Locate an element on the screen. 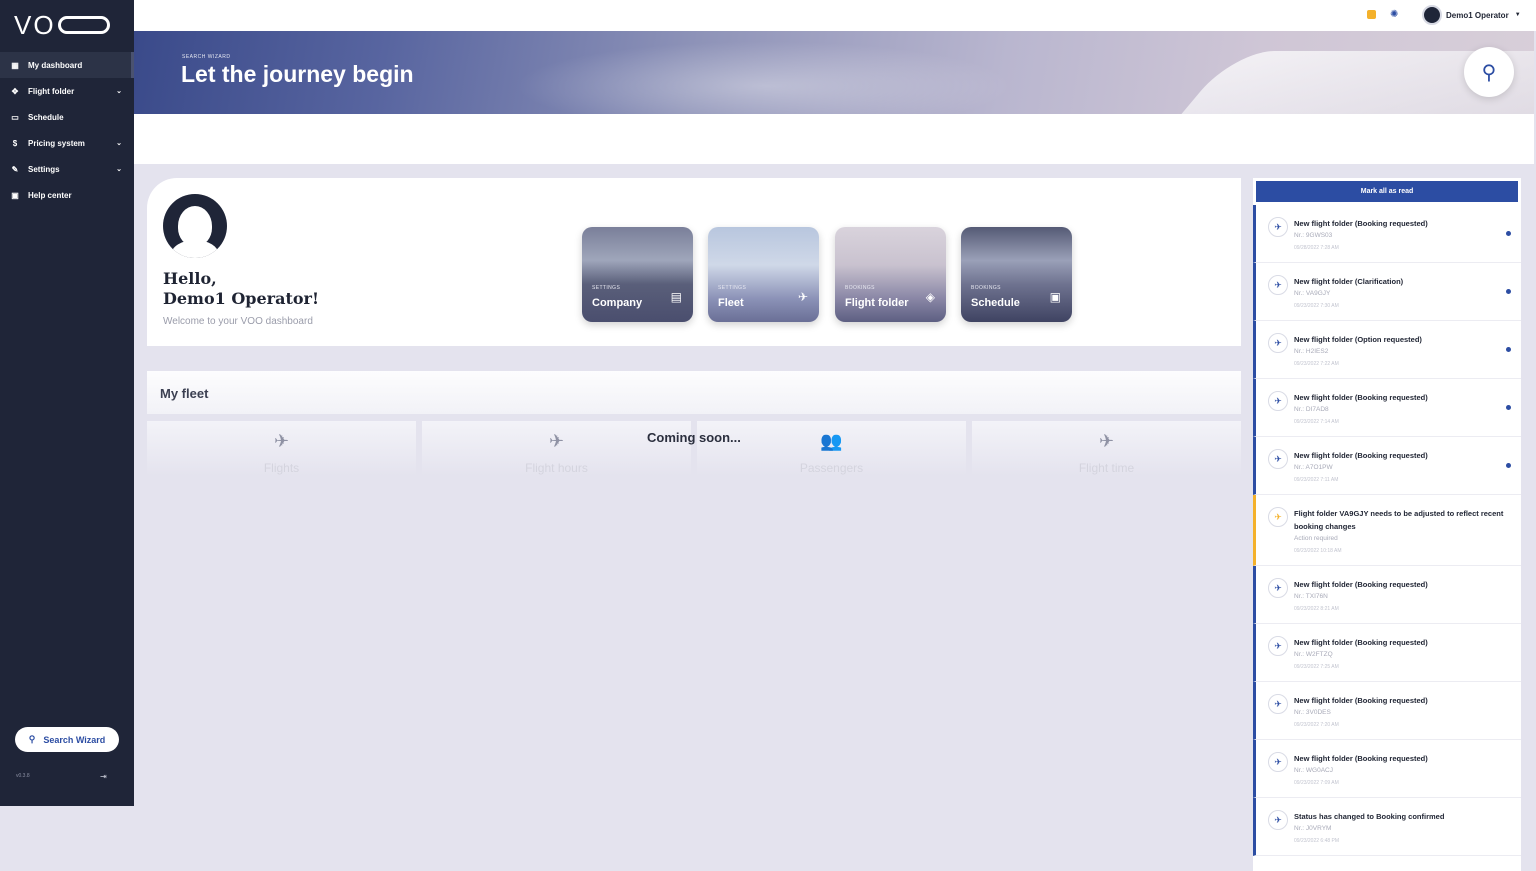 The image size is (1536, 871). fleet-card-label: Flights is located at coordinates (281, 468).